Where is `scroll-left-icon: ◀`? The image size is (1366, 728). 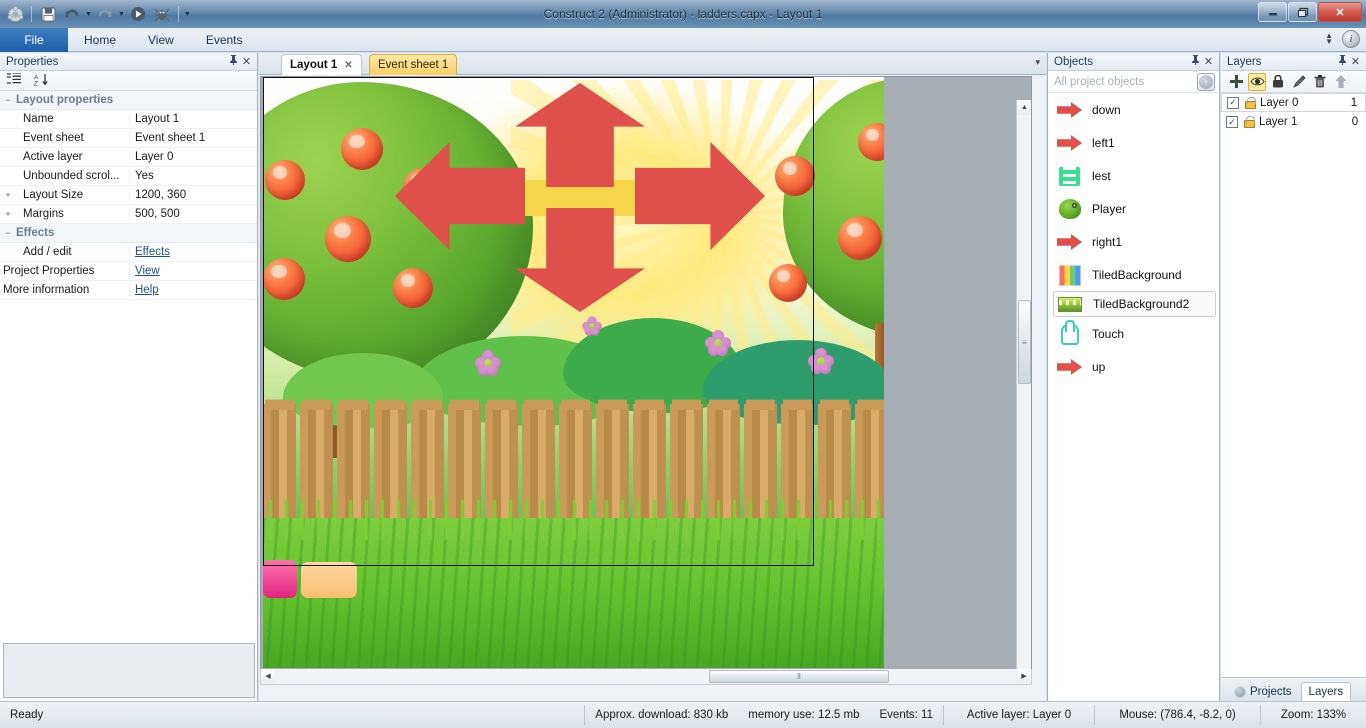
scroll-left-icon: ◀ is located at coordinates (268, 676).